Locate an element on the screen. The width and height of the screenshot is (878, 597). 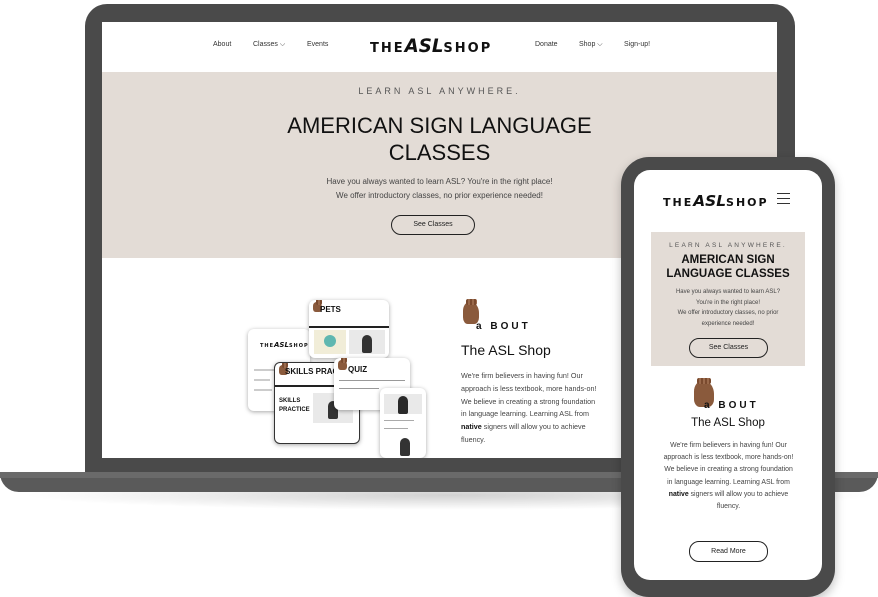
site-logo: THEASLSHOP is located at coordinates (431, 46).